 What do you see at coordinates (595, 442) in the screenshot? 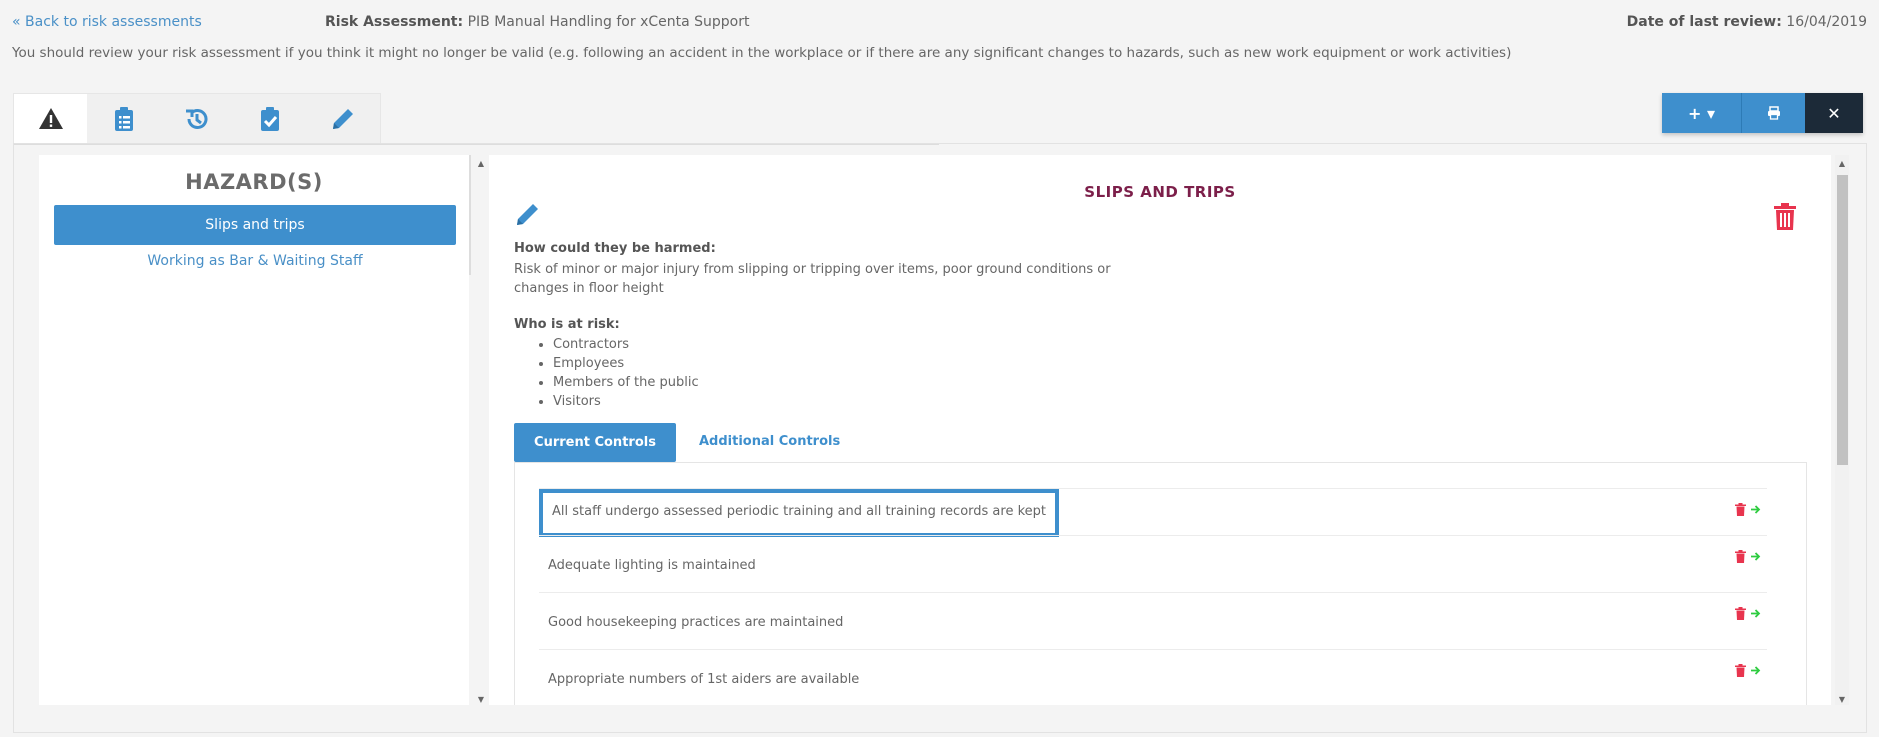
I see `tab-current-controls: Current Controls` at bounding box center [595, 442].